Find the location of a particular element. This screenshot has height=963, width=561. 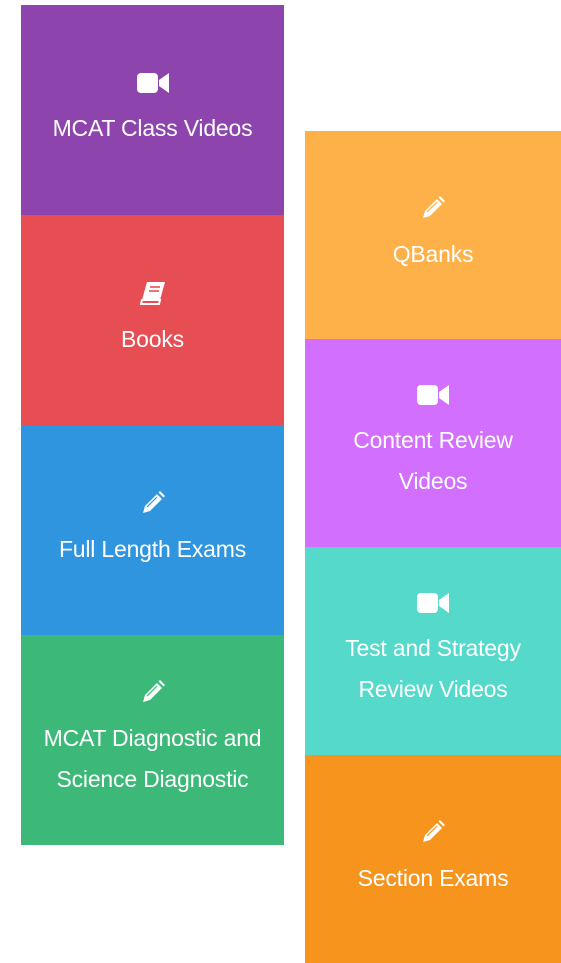

tile-label: Section Exams is located at coordinates (433, 877).